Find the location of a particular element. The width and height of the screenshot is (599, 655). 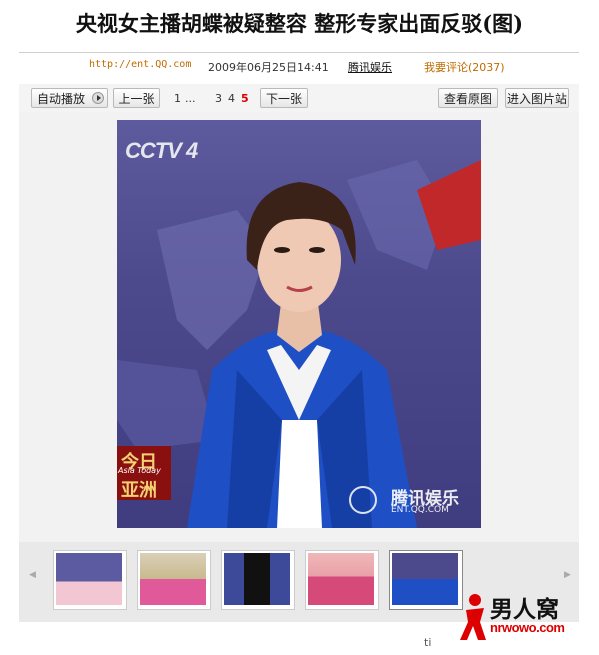

scroll-right-icon: ▶ is located at coordinates (567, 575).